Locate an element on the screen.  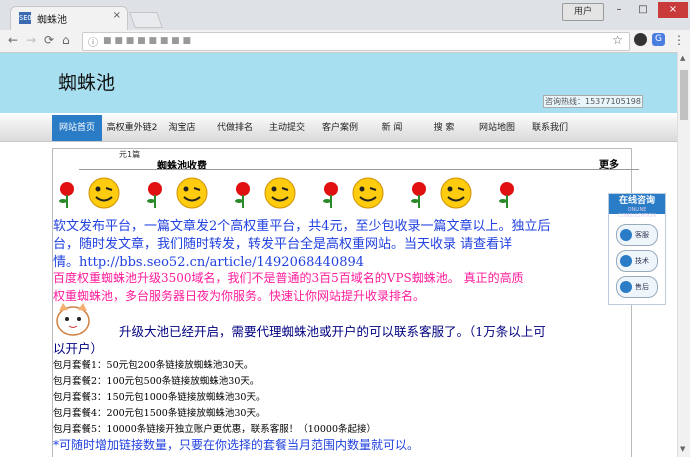
forward-button: → is located at coordinates (31, 40).